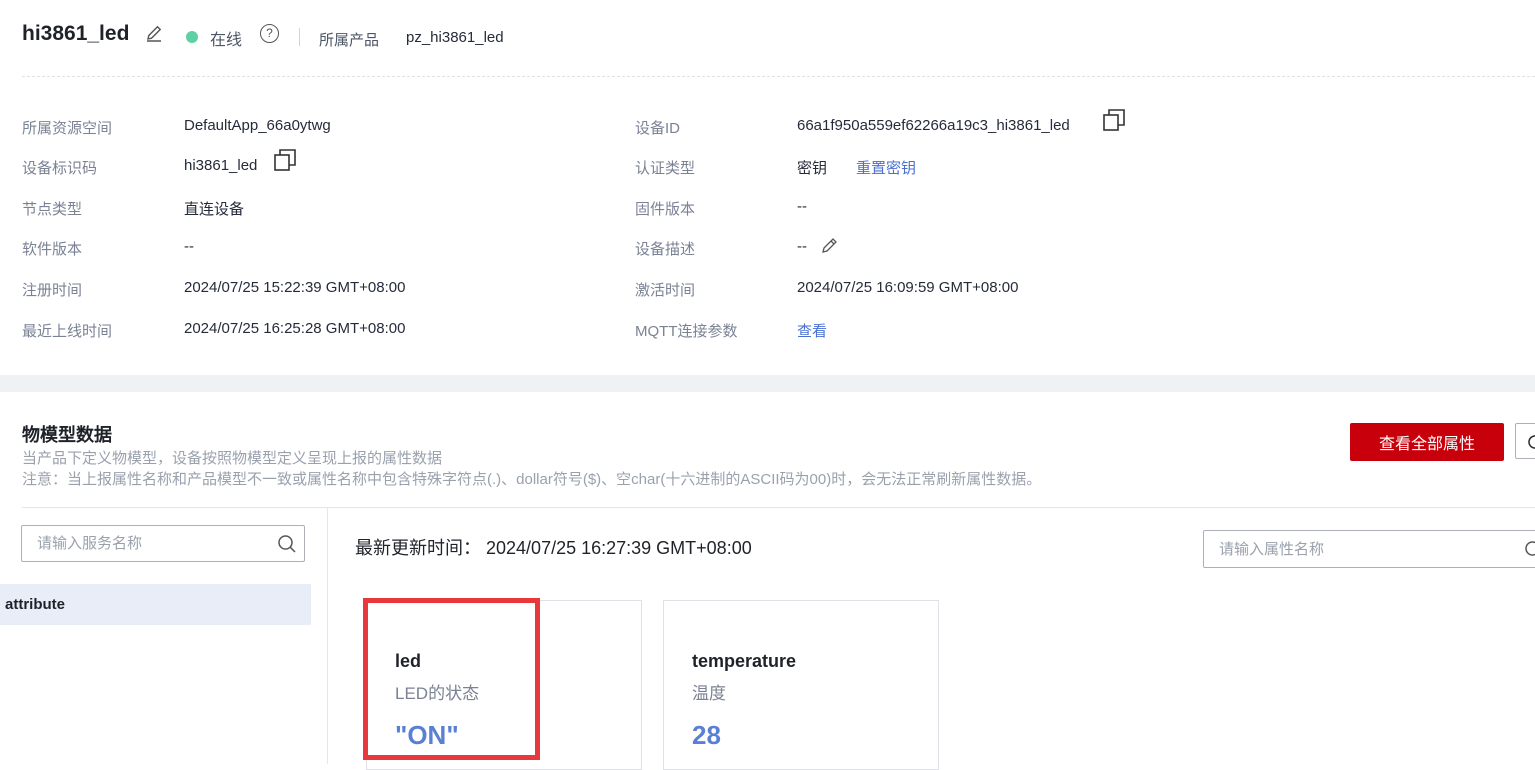 The height and width of the screenshot is (770, 1535). What do you see at coordinates (451, 679) in the screenshot?
I see `highlight-box` at bounding box center [451, 679].